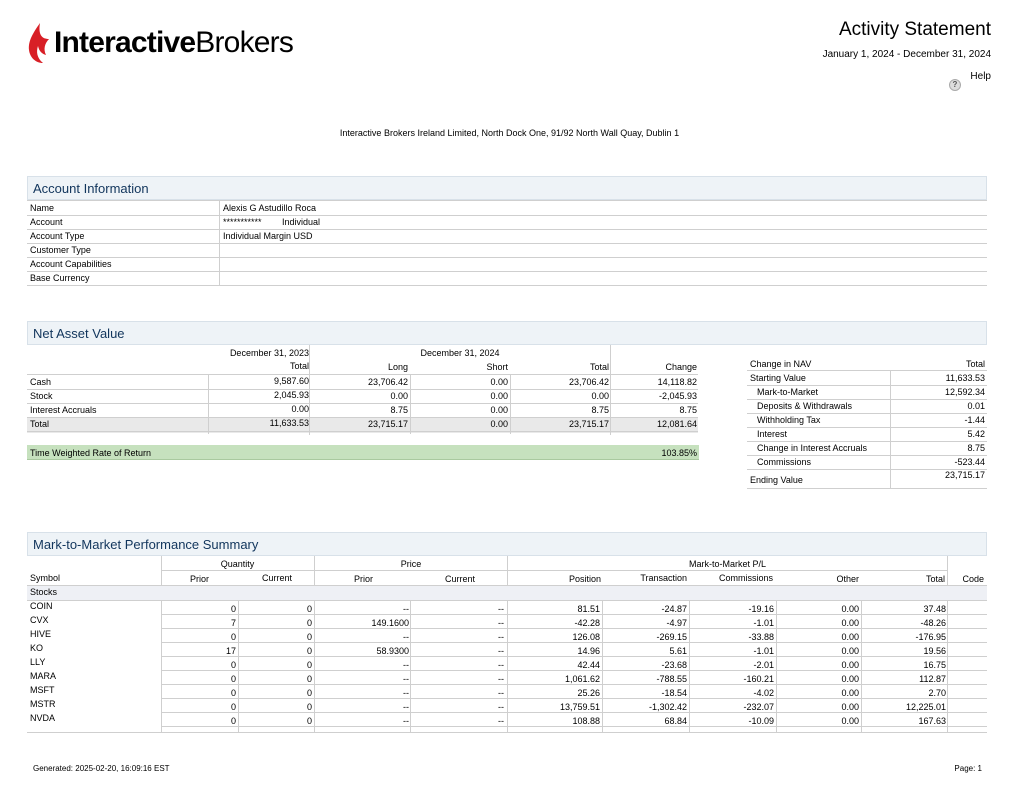 The width and height of the screenshot is (1019, 787). Describe the element at coordinates (586, 637) in the screenshot. I see `mtm-row-position: 126.08` at that location.